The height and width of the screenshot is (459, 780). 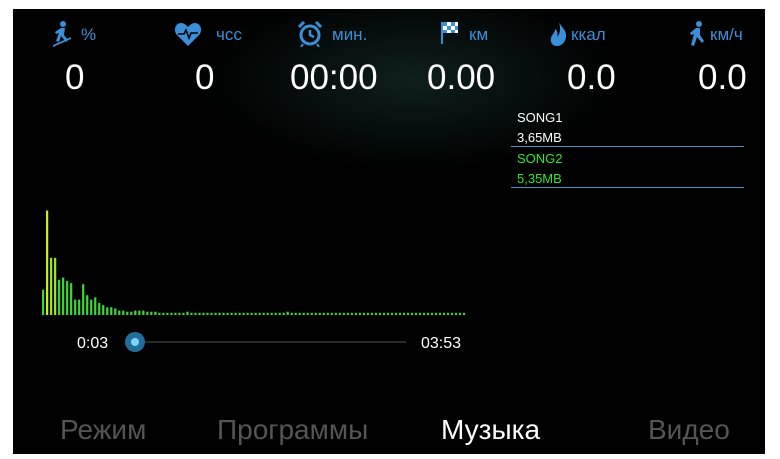 What do you see at coordinates (354, 54) in the screenshot?
I see `stat-time: мин. 00:00` at bounding box center [354, 54].